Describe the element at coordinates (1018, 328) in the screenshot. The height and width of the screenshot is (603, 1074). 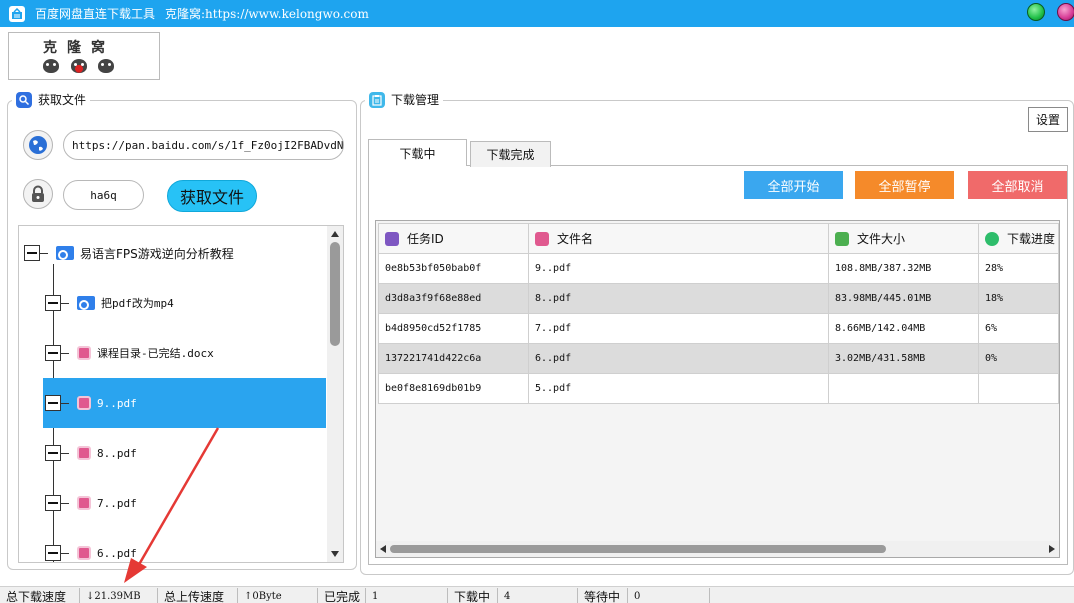
I see `cell-progress: 6%` at that location.